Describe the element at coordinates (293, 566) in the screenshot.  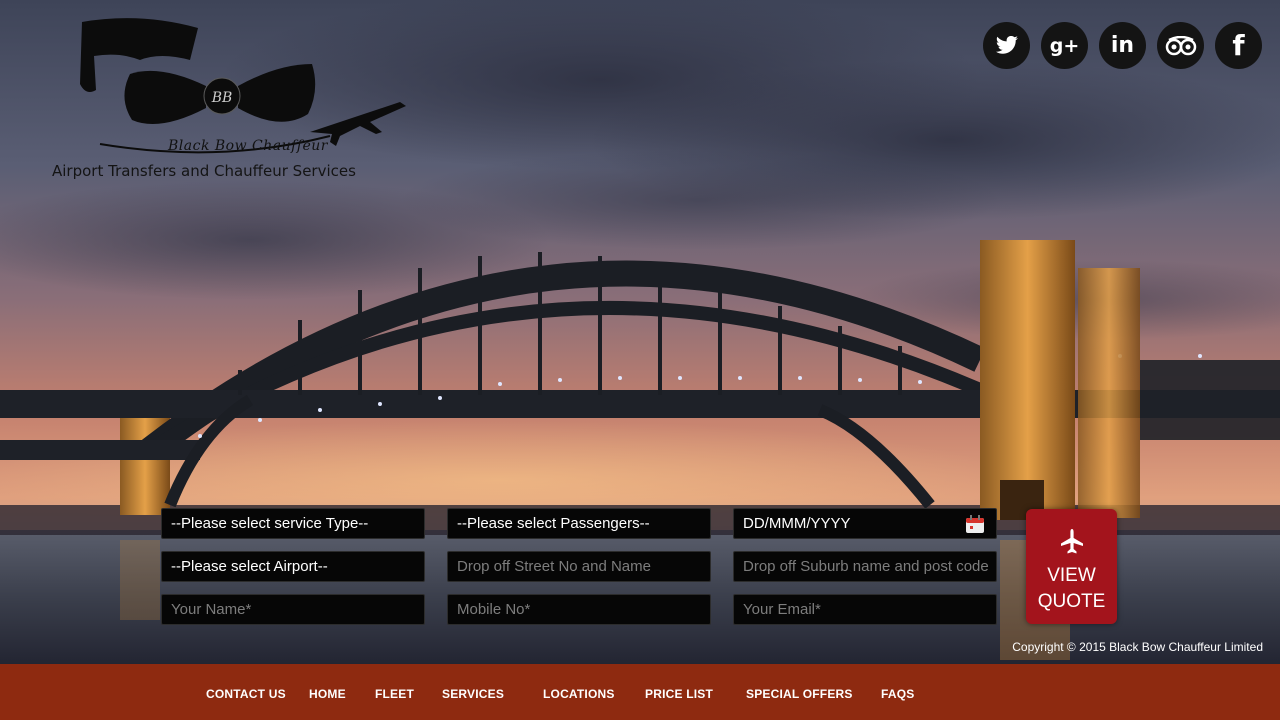
I see `airport-select: --Please select Airport--` at that location.